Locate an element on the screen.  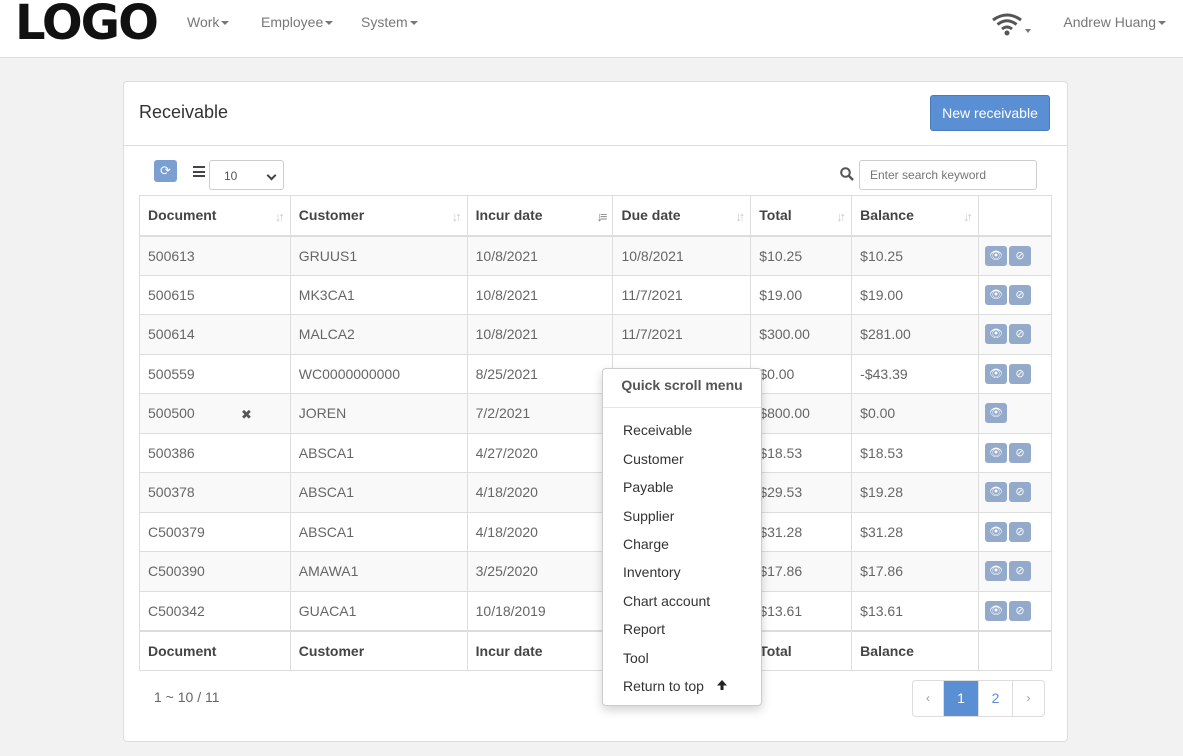
sort-descending-icon: ↓≡ is located at coordinates (601, 216).